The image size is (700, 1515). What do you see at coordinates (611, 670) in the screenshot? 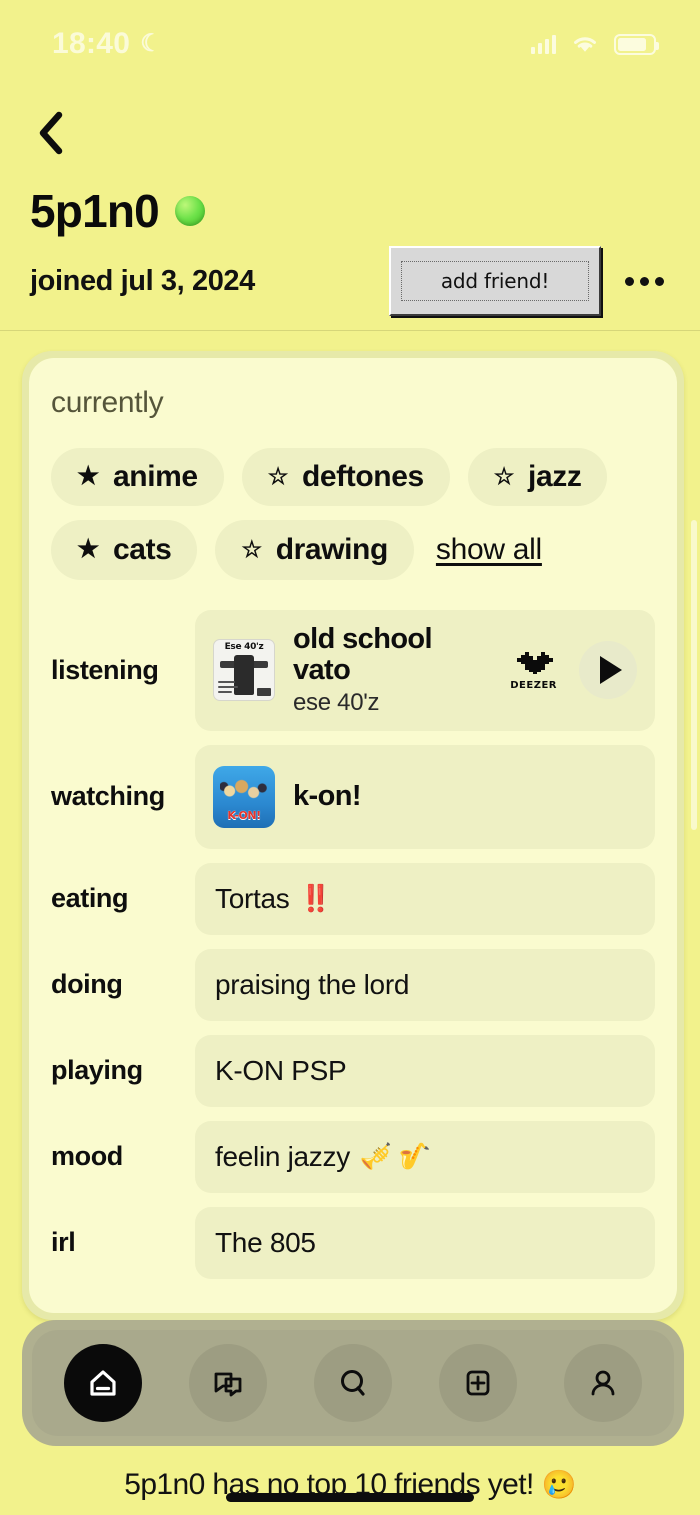
I see `play-icon` at bounding box center [611, 670].